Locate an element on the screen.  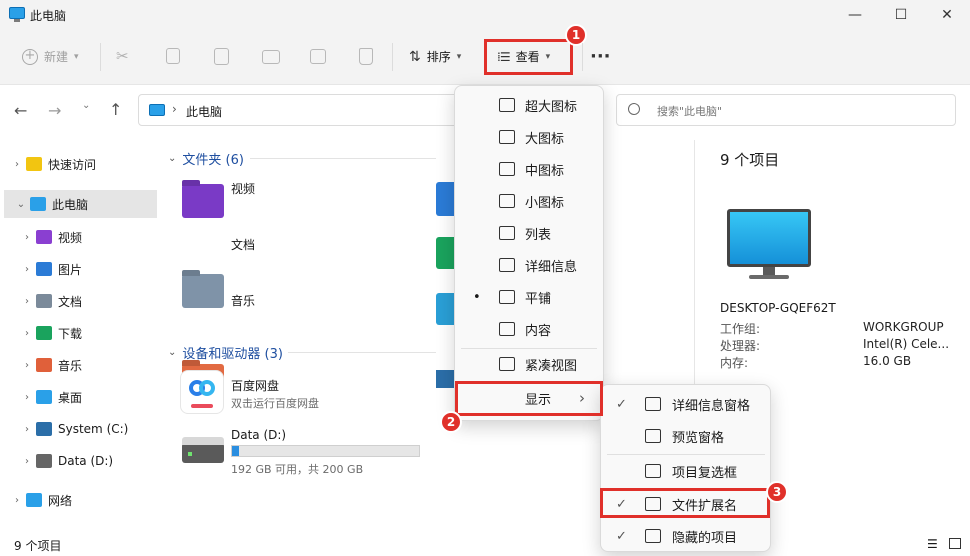
sidebar-item-4: › 文档 is located at coordinates (80, 301).